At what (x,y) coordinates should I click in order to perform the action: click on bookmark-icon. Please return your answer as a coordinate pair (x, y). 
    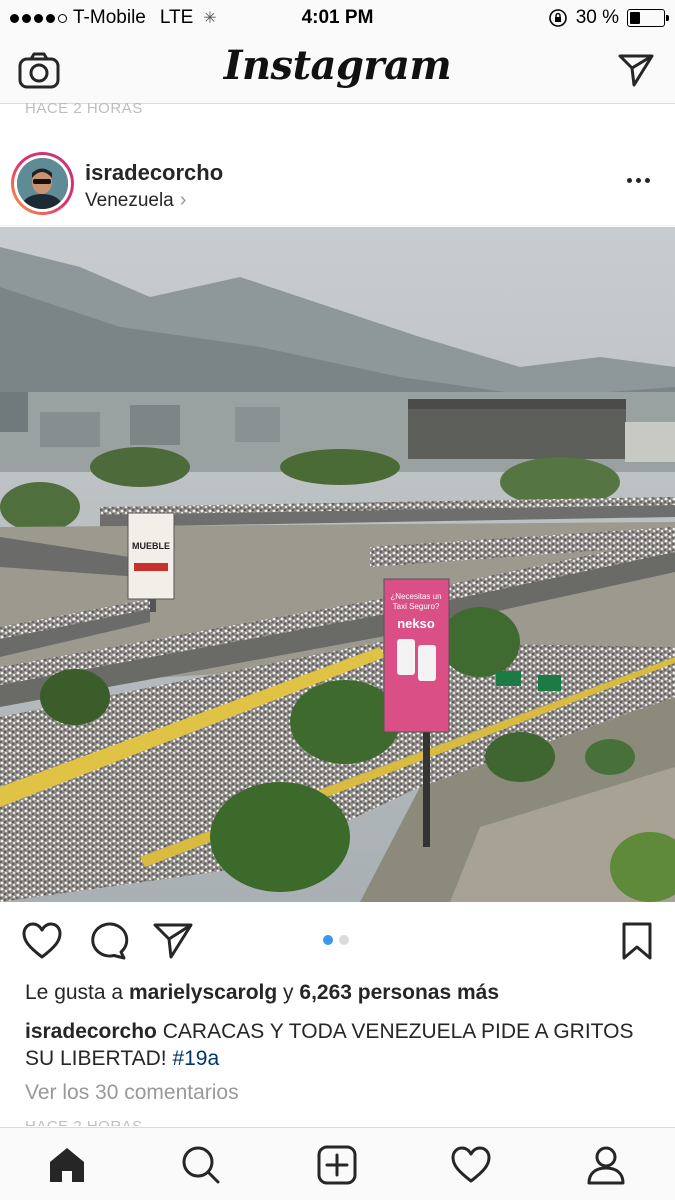
    Looking at the image, I should click on (638, 941).